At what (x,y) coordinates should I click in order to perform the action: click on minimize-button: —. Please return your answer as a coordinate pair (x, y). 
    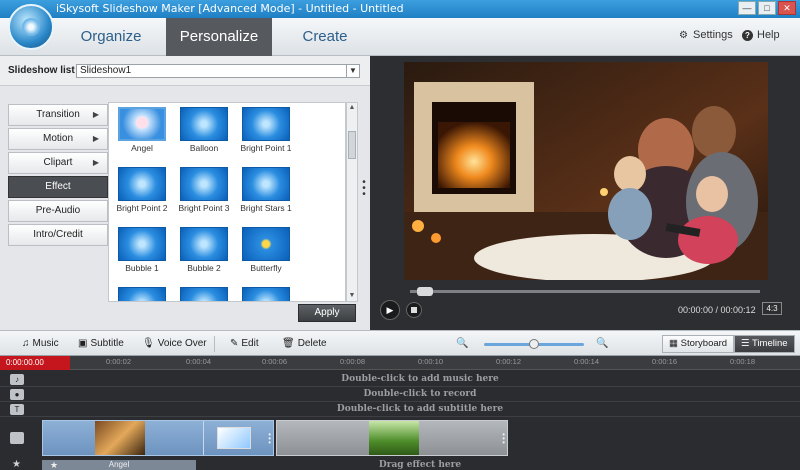
    Looking at the image, I should click on (747, 8).